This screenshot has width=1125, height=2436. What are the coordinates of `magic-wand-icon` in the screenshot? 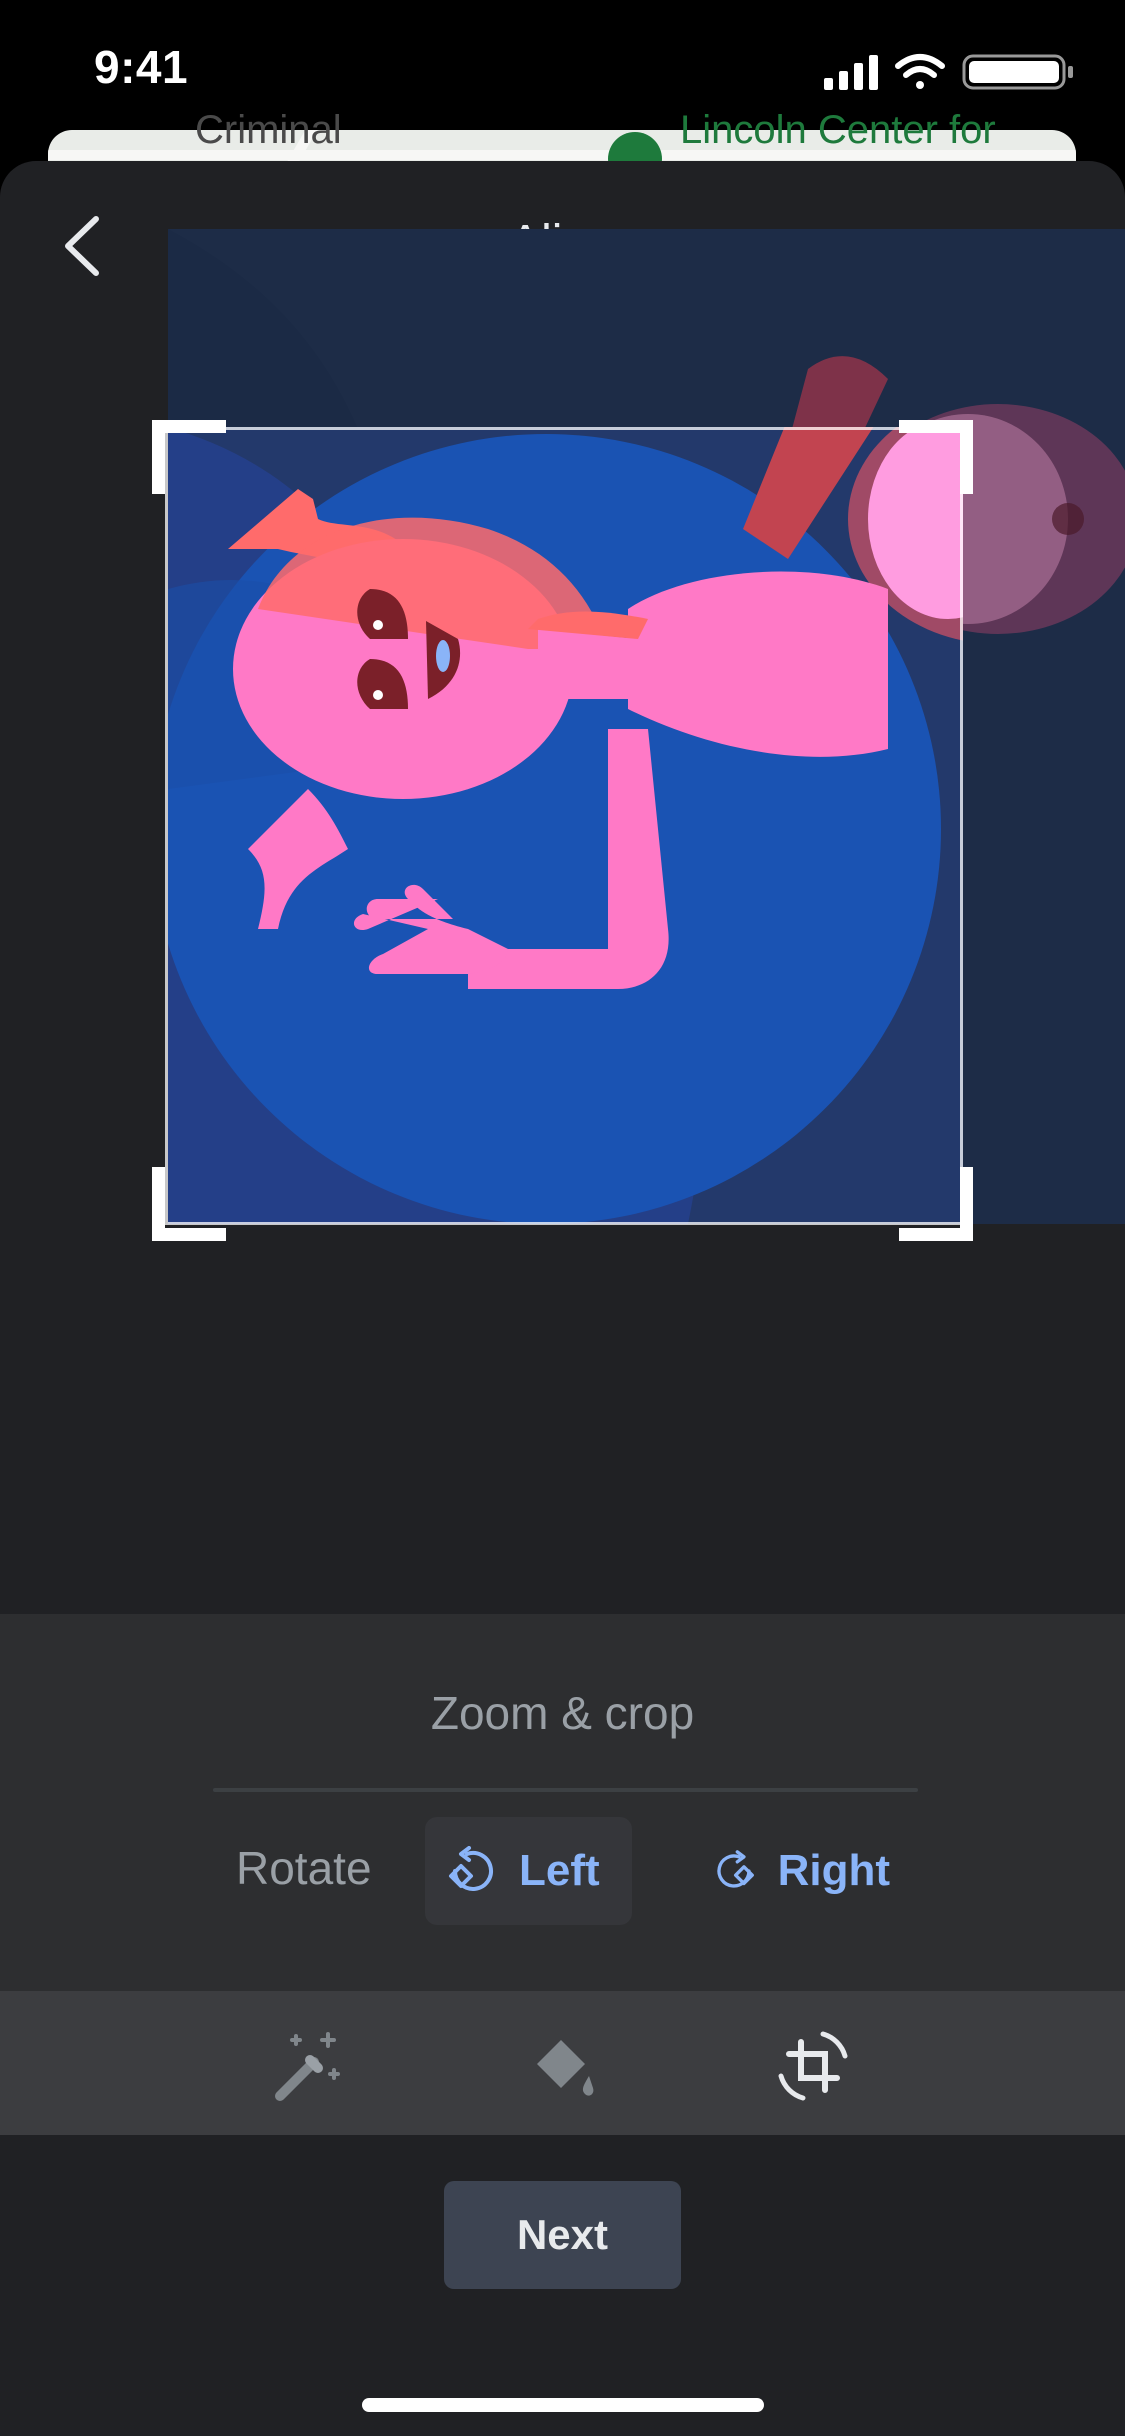 It's located at (308, 2066).